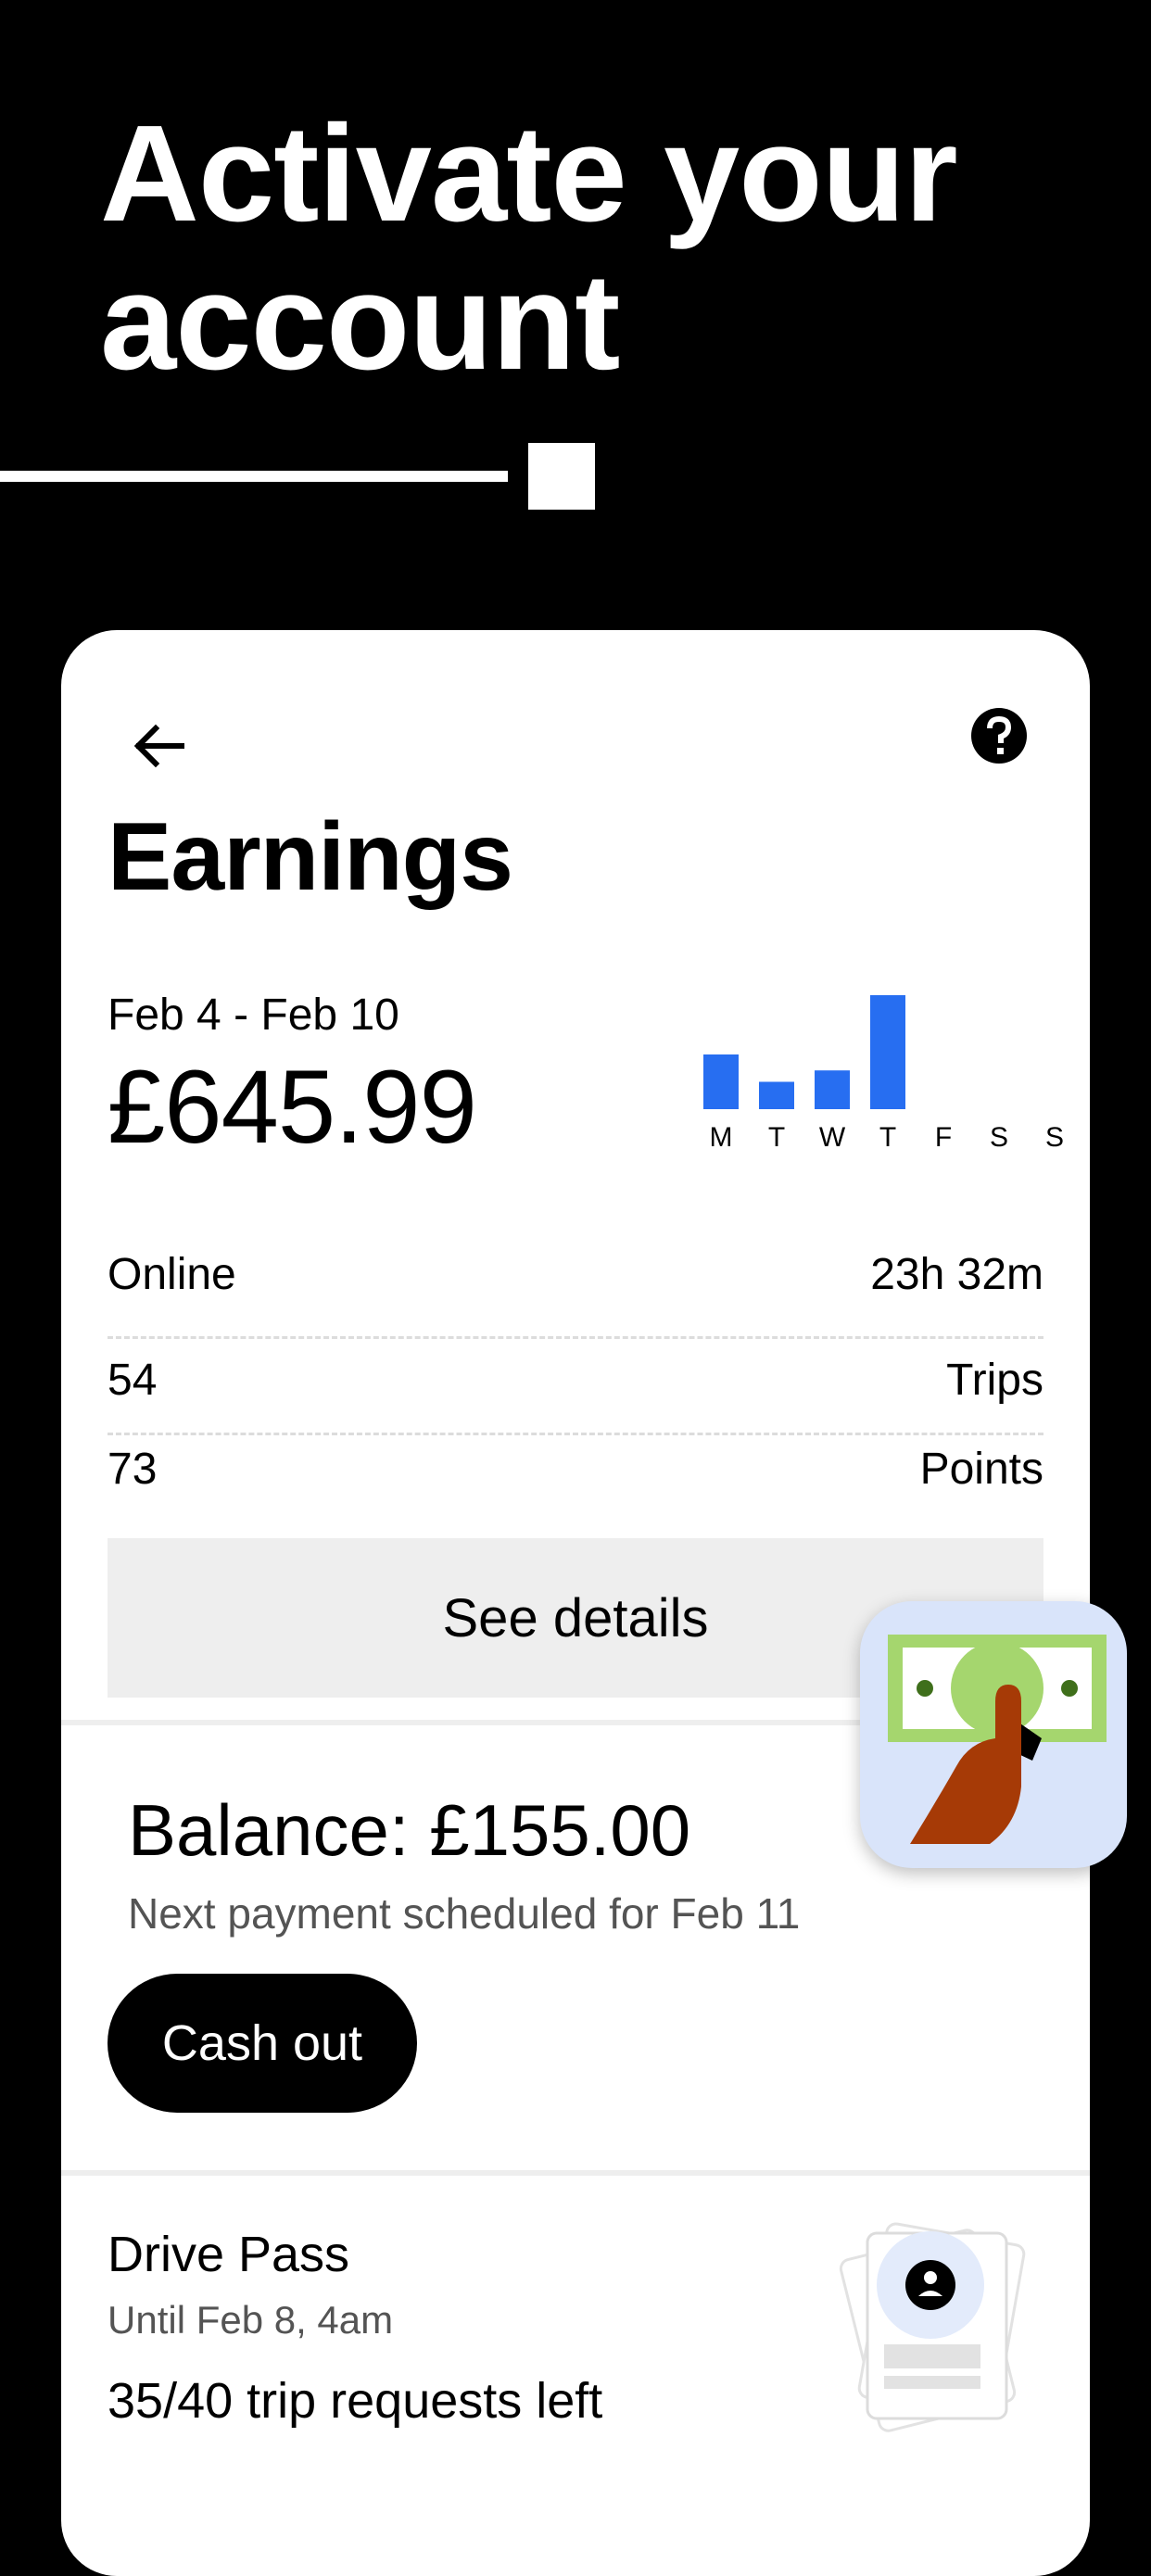 The image size is (1151, 2576). What do you see at coordinates (292, 1107) in the screenshot?
I see `earnings-amount: £645.99` at bounding box center [292, 1107].